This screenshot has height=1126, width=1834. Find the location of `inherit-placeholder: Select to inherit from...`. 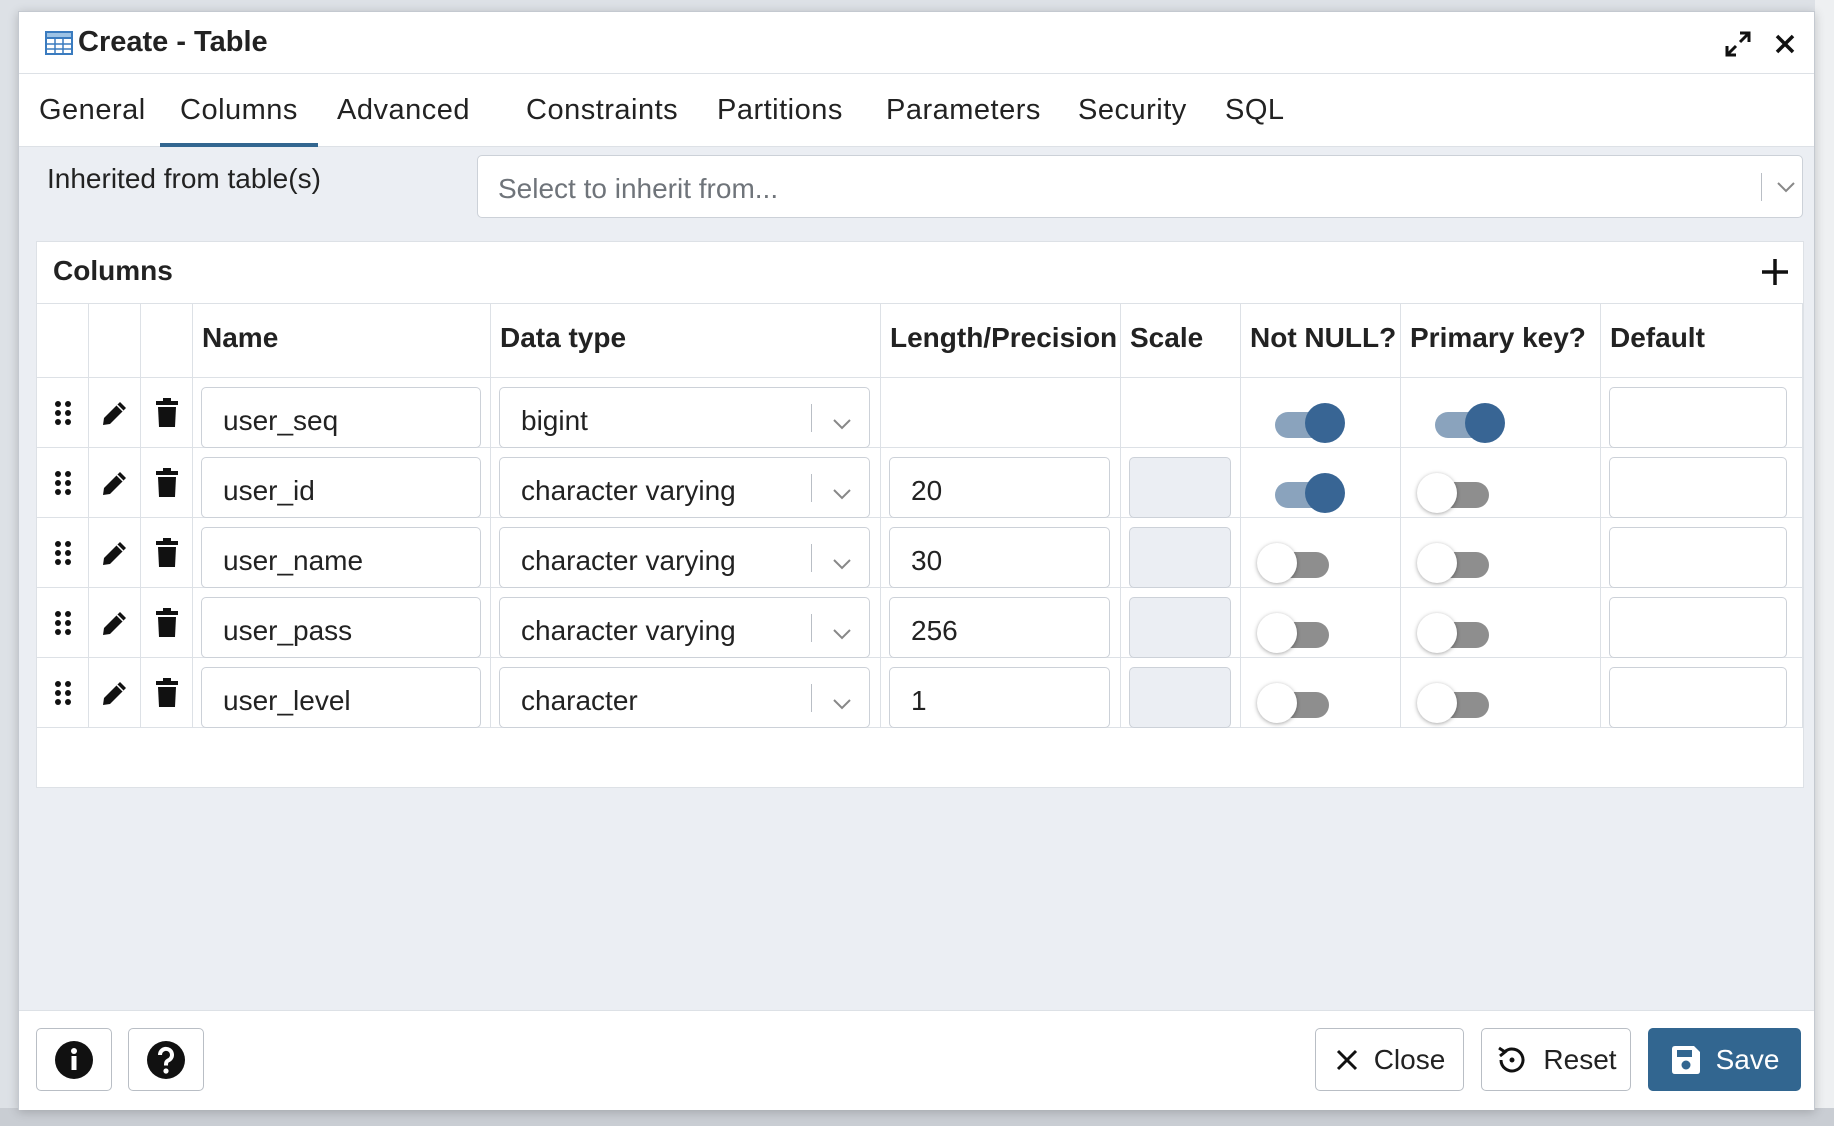

inherit-placeholder: Select to inherit from... is located at coordinates (638, 188).